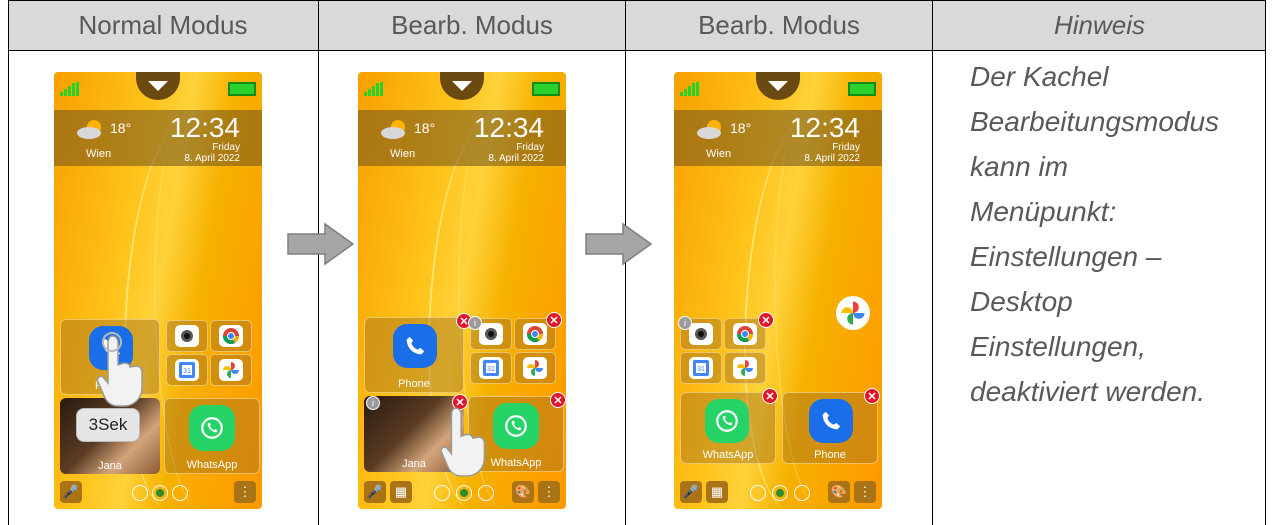 The height and width of the screenshot is (525, 1274). I want to click on city-name: Wien, so click(719, 154).